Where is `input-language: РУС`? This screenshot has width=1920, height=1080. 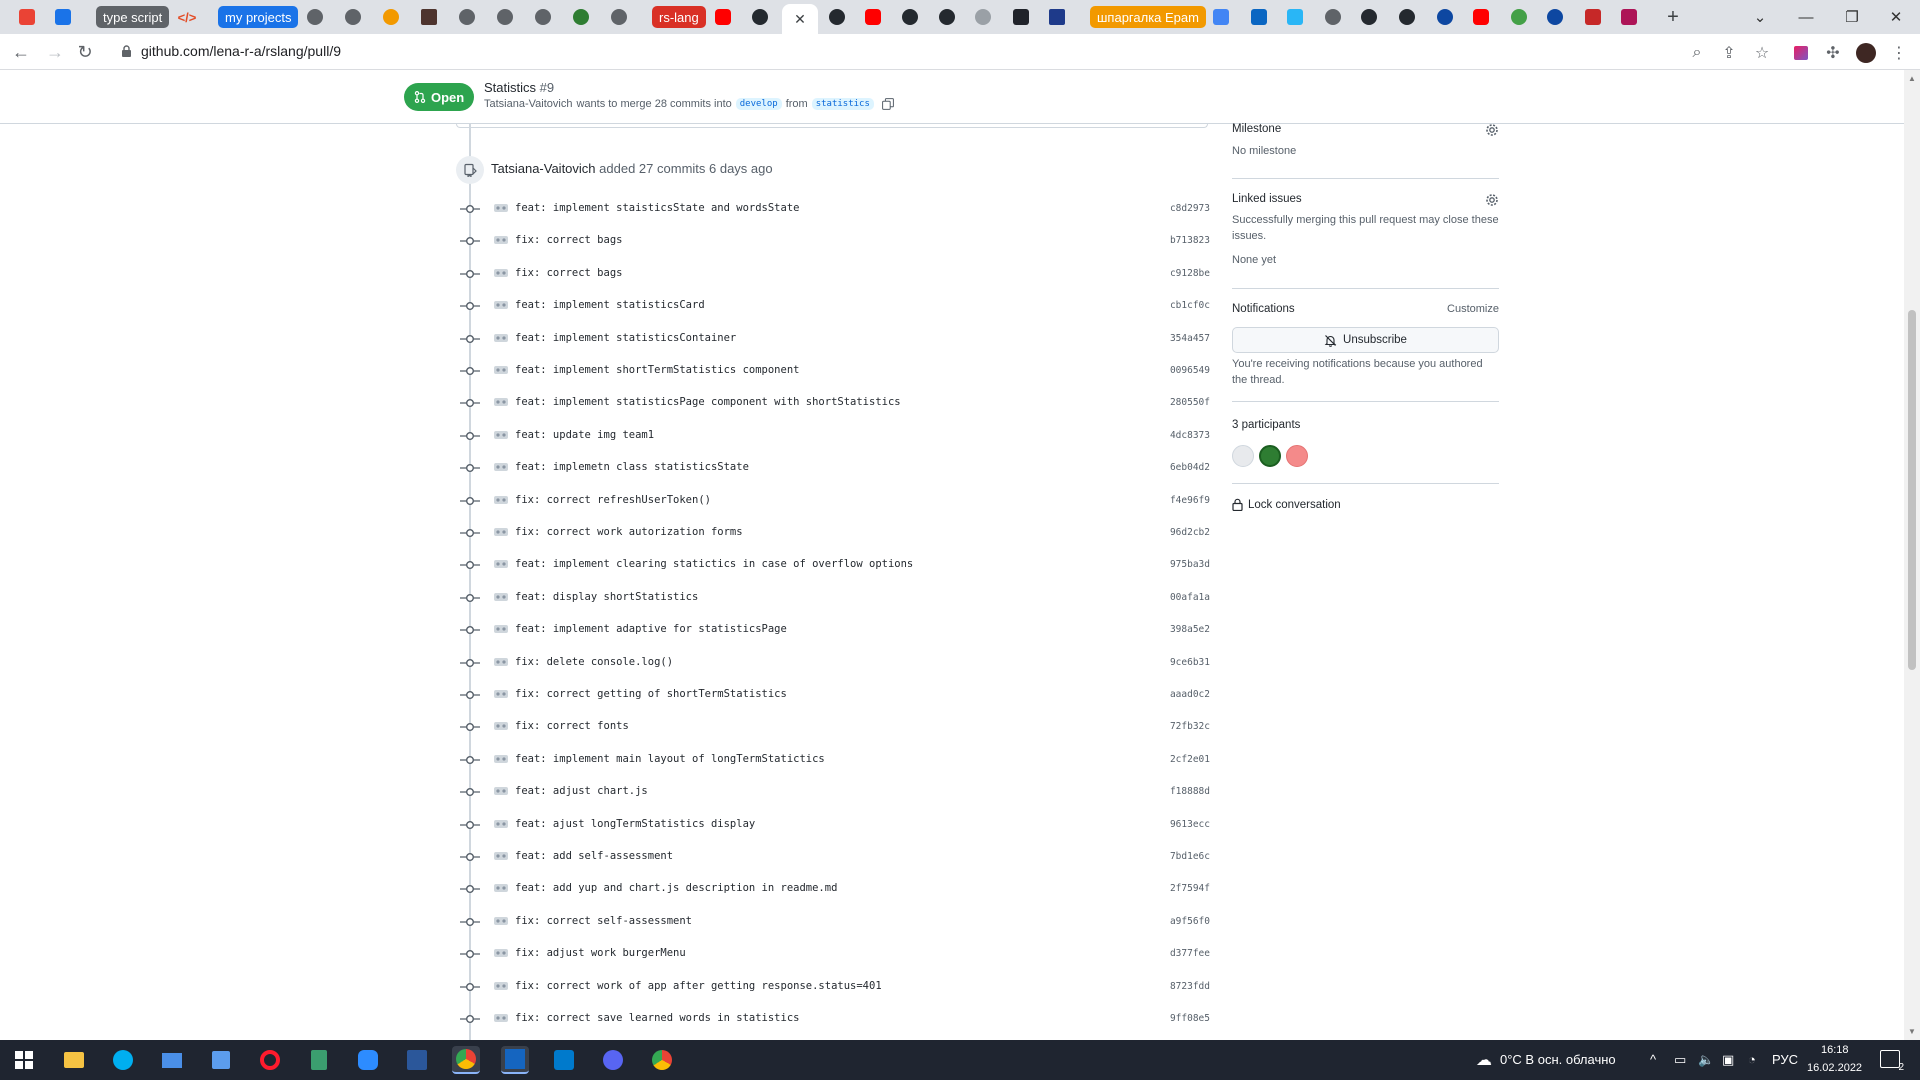 input-language: РУС is located at coordinates (1785, 1059).